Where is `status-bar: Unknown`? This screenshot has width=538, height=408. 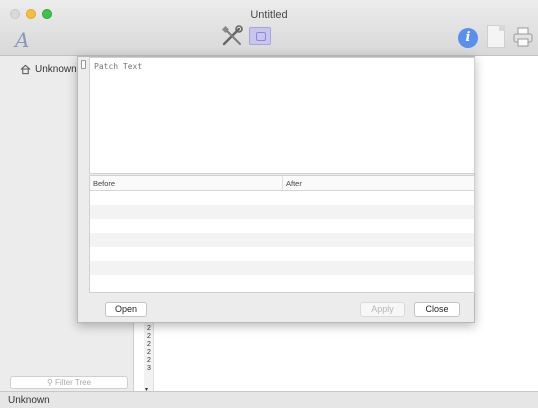
status-bar: Unknown is located at coordinates (269, 399).